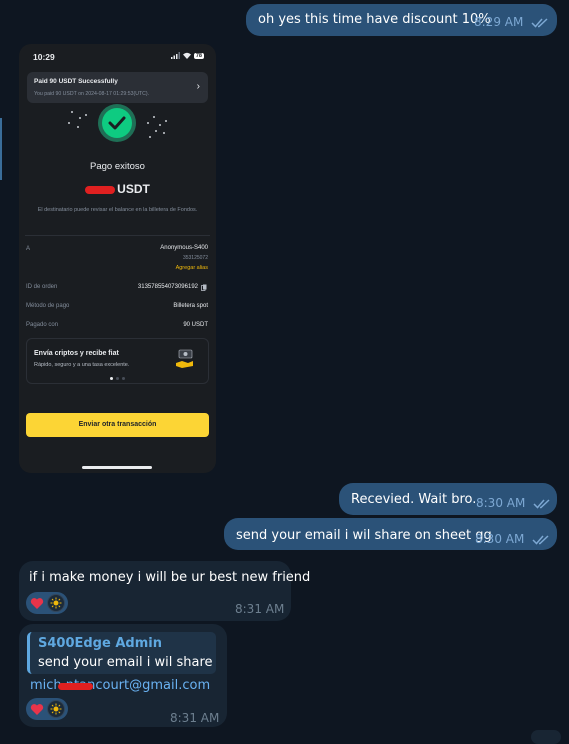  I want to click on recipient-label: A, so click(28, 249).